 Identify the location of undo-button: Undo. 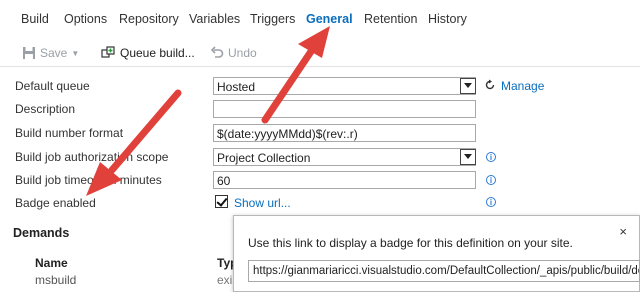
(233, 53).